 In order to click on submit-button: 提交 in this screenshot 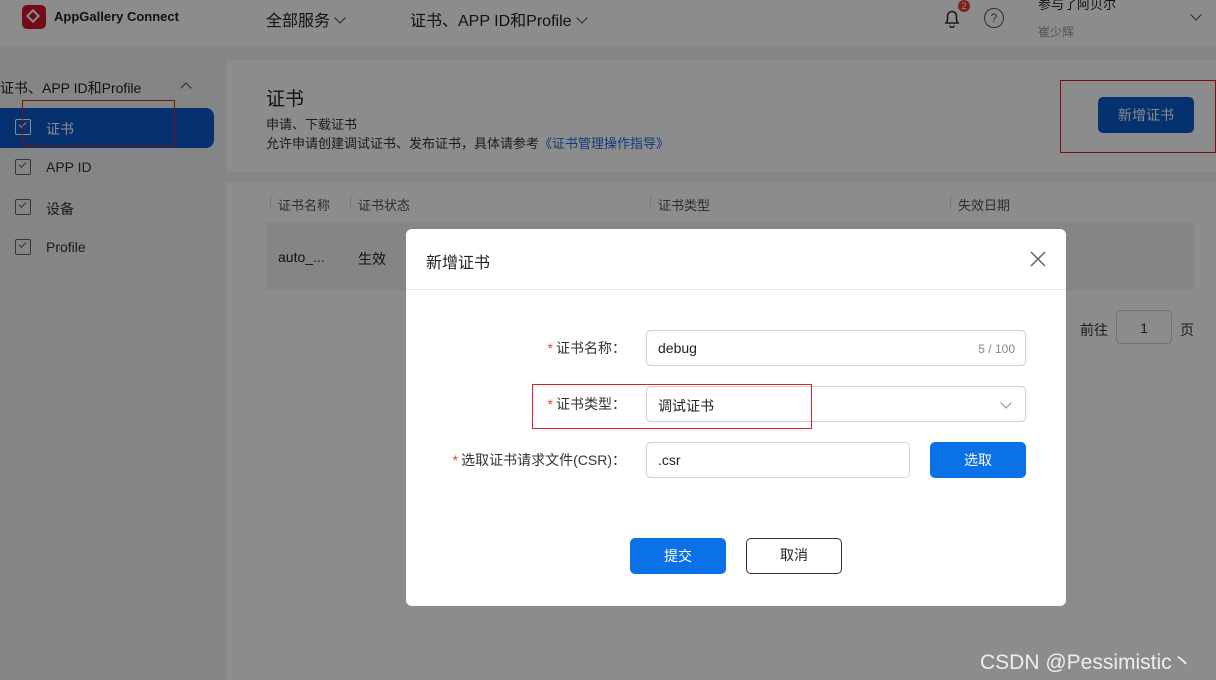, I will do `click(678, 556)`.